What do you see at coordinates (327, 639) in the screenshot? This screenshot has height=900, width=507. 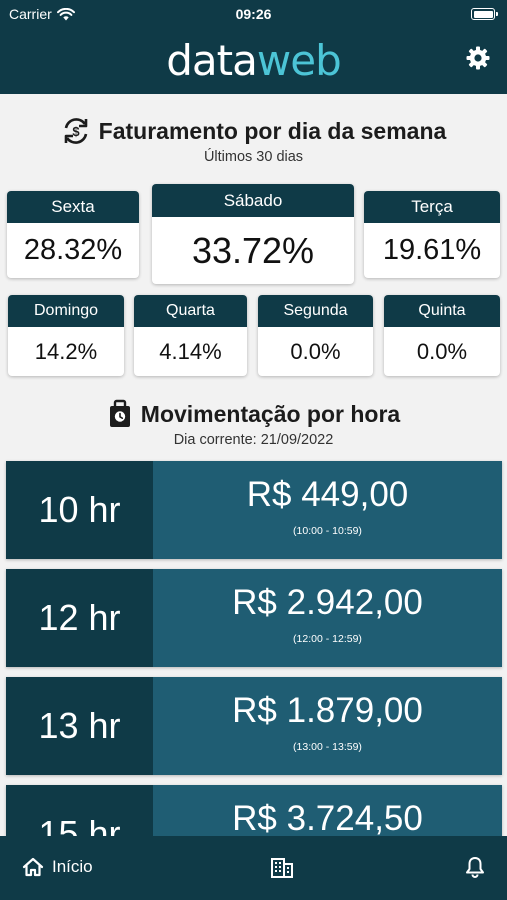 I see `hour-range: (12:00 - 12:59)` at bounding box center [327, 639].